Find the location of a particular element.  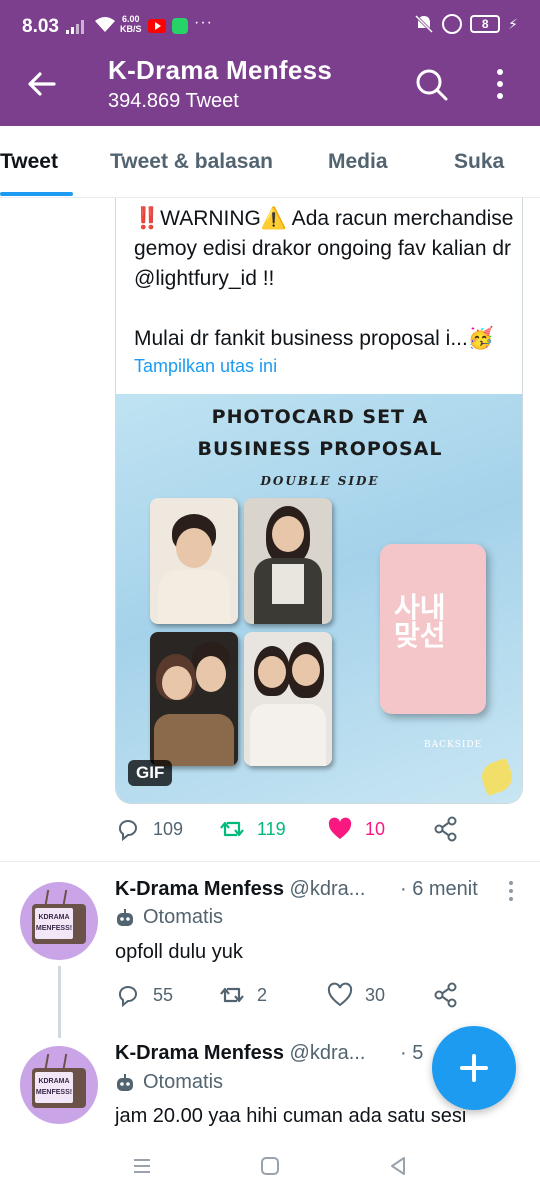

status-bar: 8.03 6.00 KB/S ··· 8 ⚡ is located at coordinates (270, 27).